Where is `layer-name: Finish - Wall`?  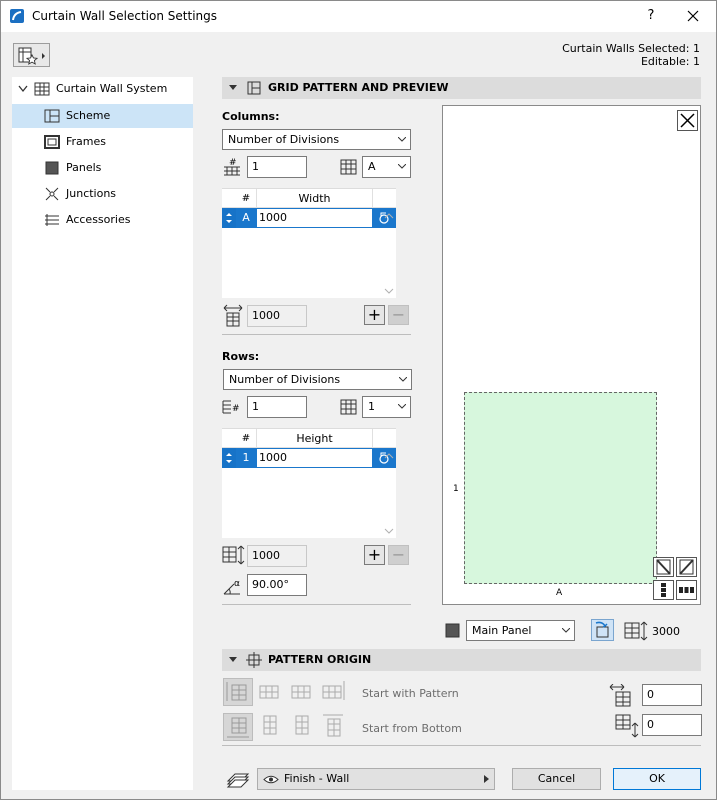
layer-name: Finish - Wall is located at coordinates (317, 778).